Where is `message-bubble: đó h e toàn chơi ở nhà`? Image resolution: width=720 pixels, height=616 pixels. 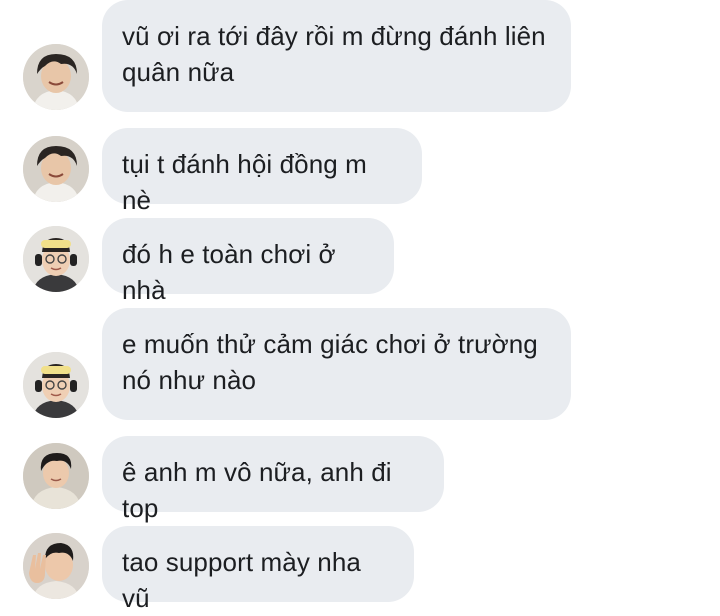 message-bubble: đó h e toàn chơi ở nhà is located at coordinates (248, 261).